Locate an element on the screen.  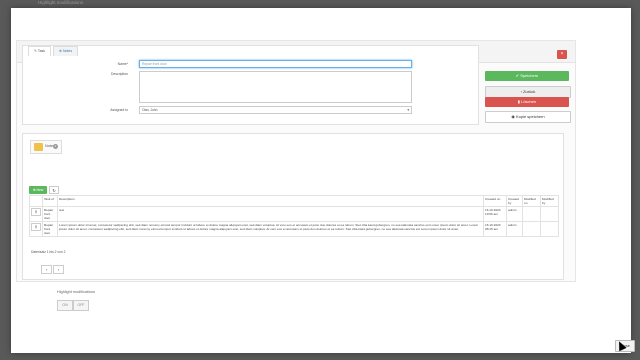
copy-icon: ◉ is located at coordinates (513, 116).